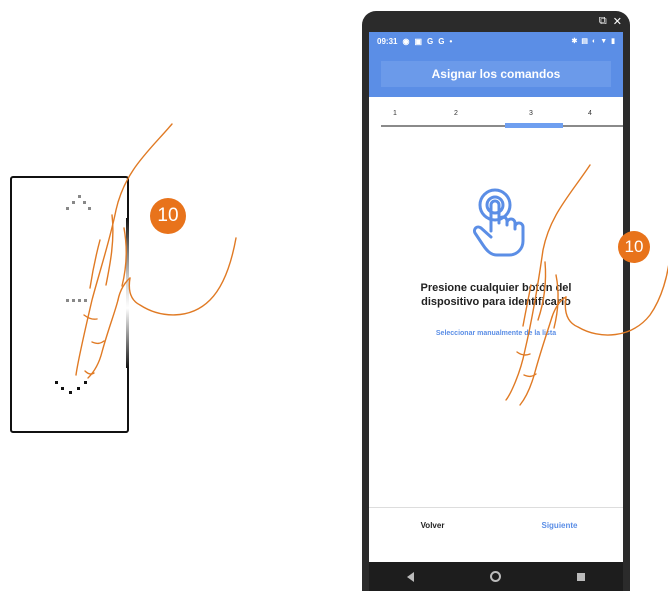  Describe the element at coordinates (456, 113) in the screenshot. I see `step-2: 2` at that location.